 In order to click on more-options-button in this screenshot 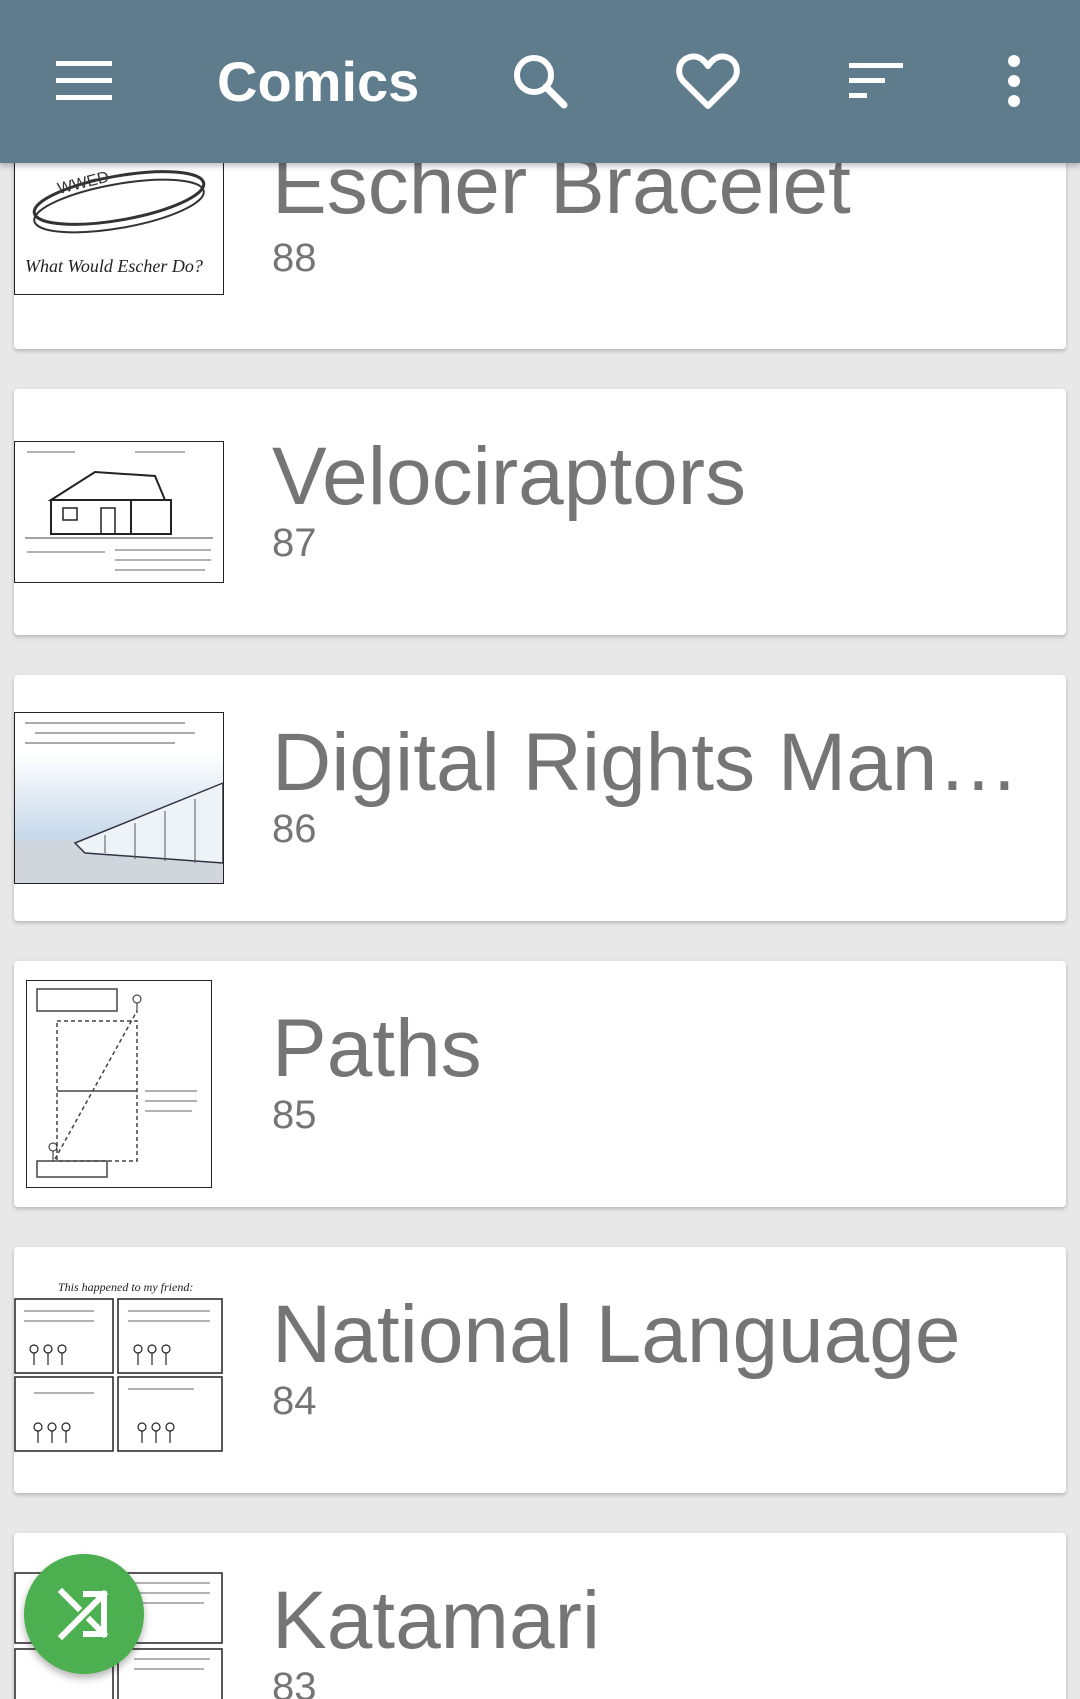, I will do `click(1014, 81)`.